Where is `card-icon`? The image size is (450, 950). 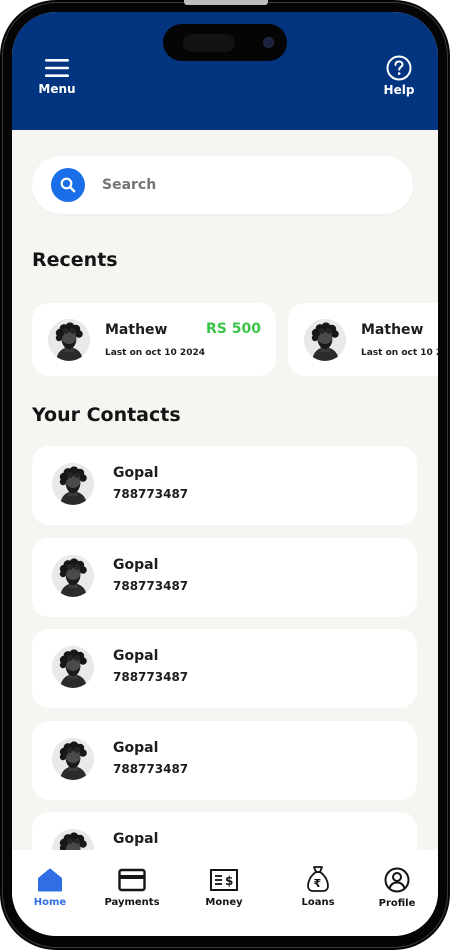
card-icon is located at coordinates (132, 880).